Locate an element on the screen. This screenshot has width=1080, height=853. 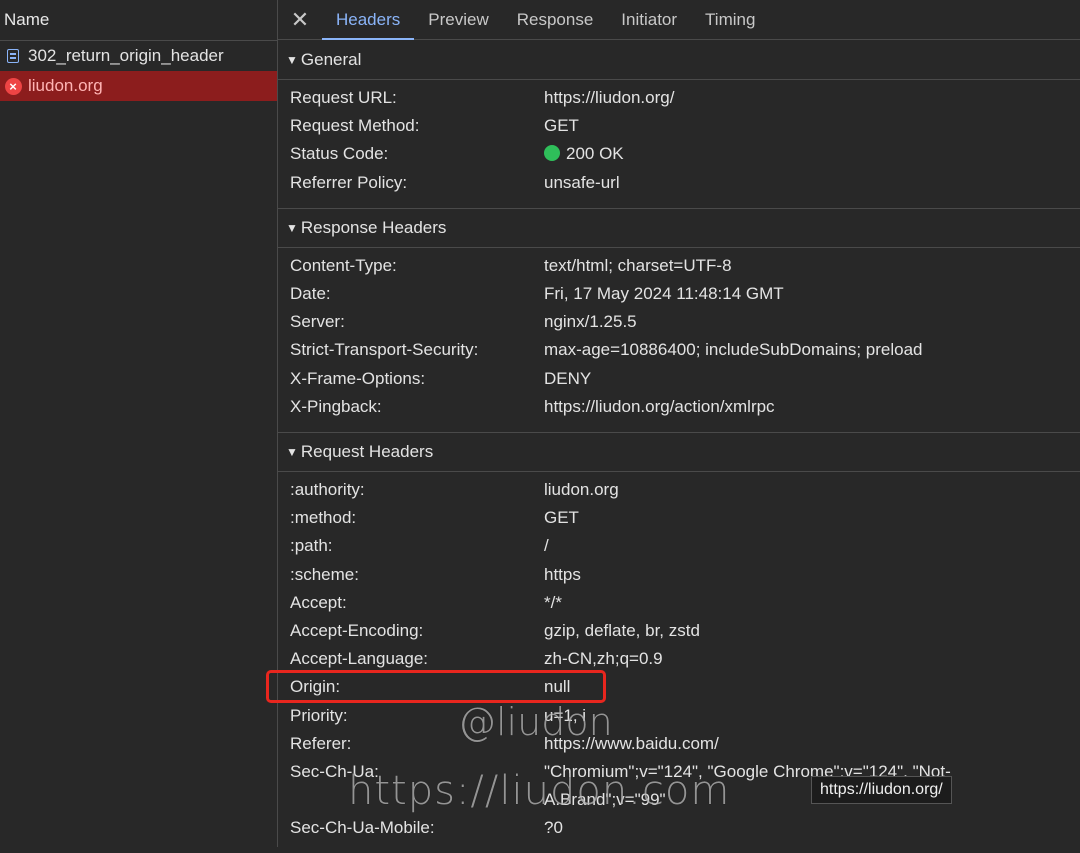
section-request-headers-header: ▼ Request Headers is located at coordinates (679, 451).